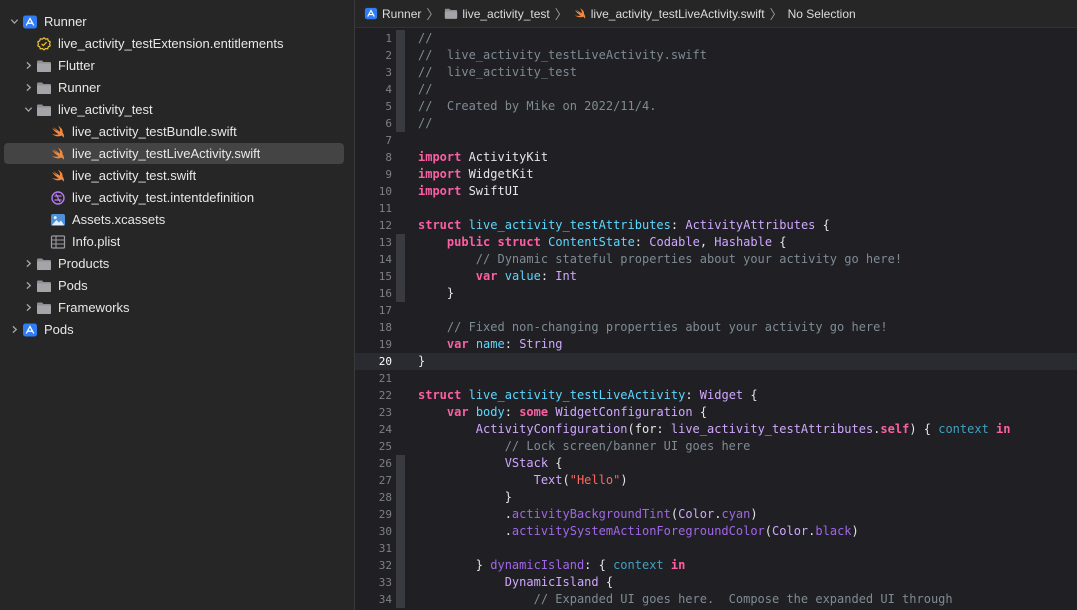  I want to click on breadcrumb-item: No Selection, so click(822, 14).